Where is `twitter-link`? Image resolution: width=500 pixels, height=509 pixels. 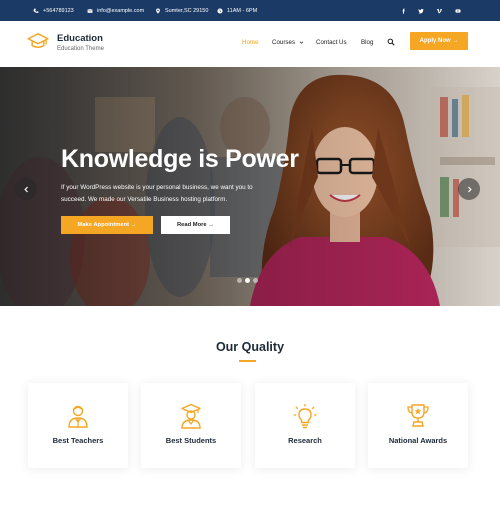 twitter-link is located at coordinates (421, 10).